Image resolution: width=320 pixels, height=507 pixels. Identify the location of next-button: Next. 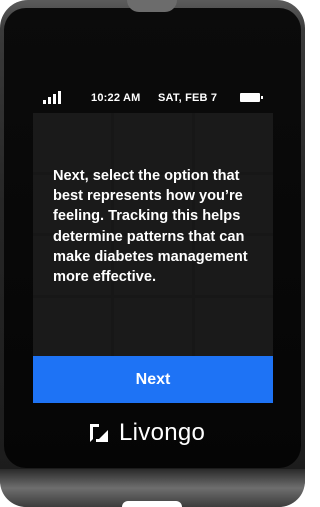
(153, 379).